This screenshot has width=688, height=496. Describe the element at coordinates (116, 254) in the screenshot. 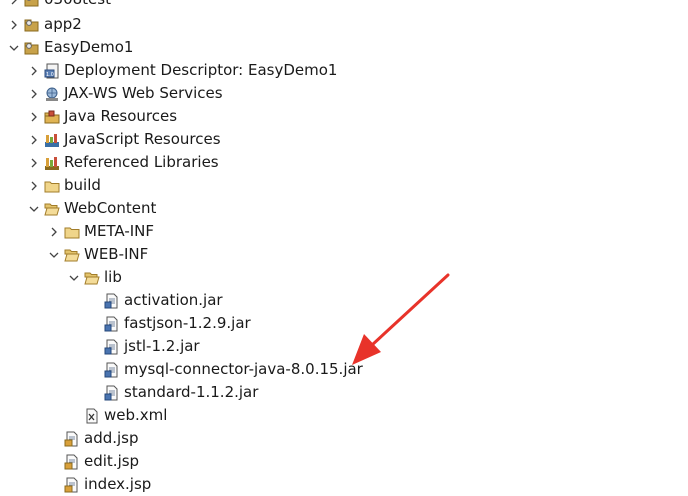

I see `tree-item-label: WEB-INF` at that location.